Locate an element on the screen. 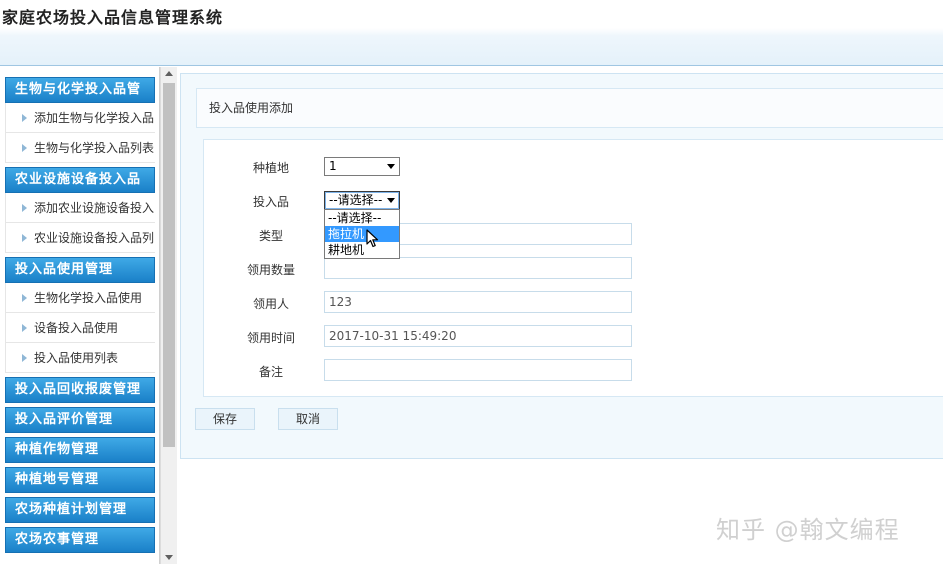 Image resolution: width=943 pixels, height=564 pixels. dropdown-option-tractor: 拖拉机 is located at coordinates (362, 234).